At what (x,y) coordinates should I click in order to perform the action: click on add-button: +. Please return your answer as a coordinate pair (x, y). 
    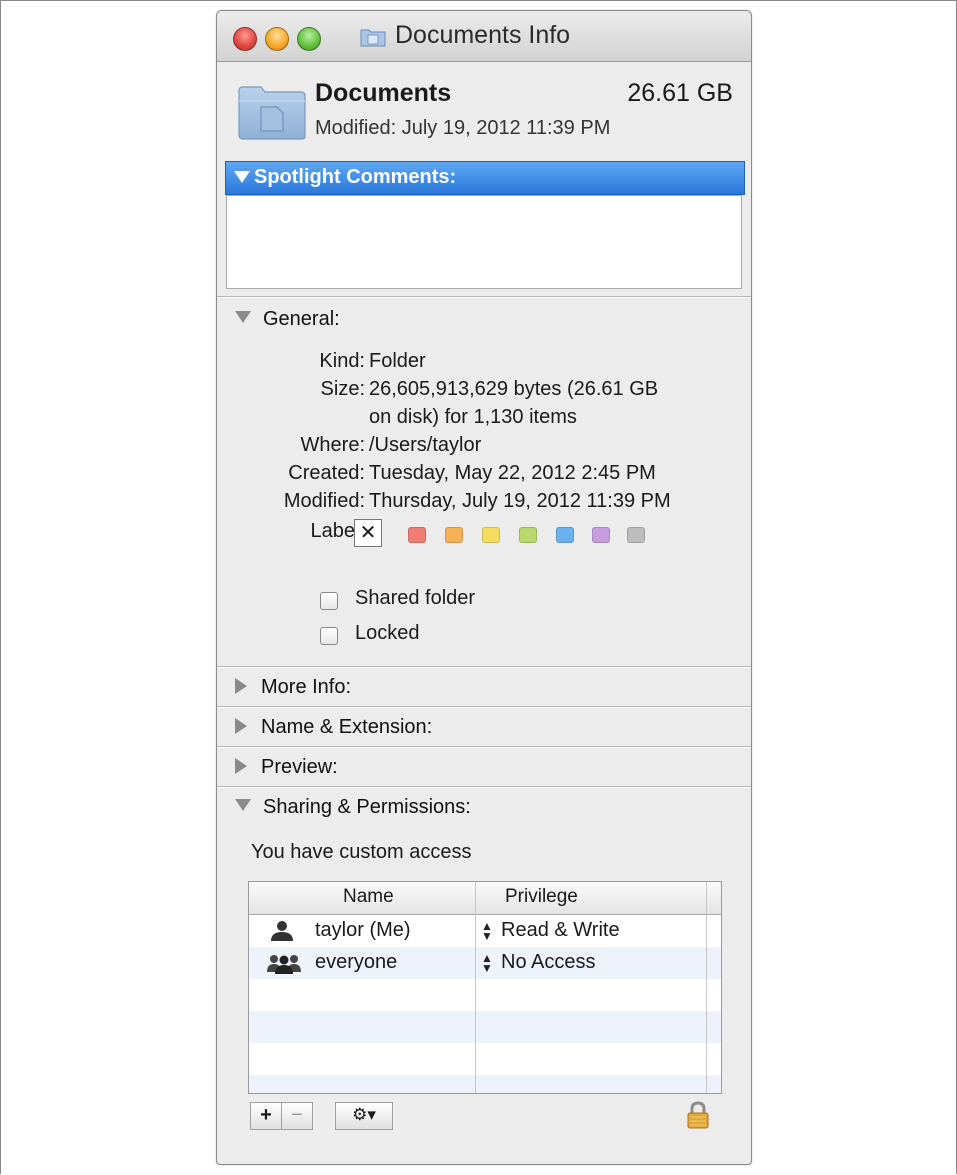
    Looking at the image, I should click on (266, 1116).